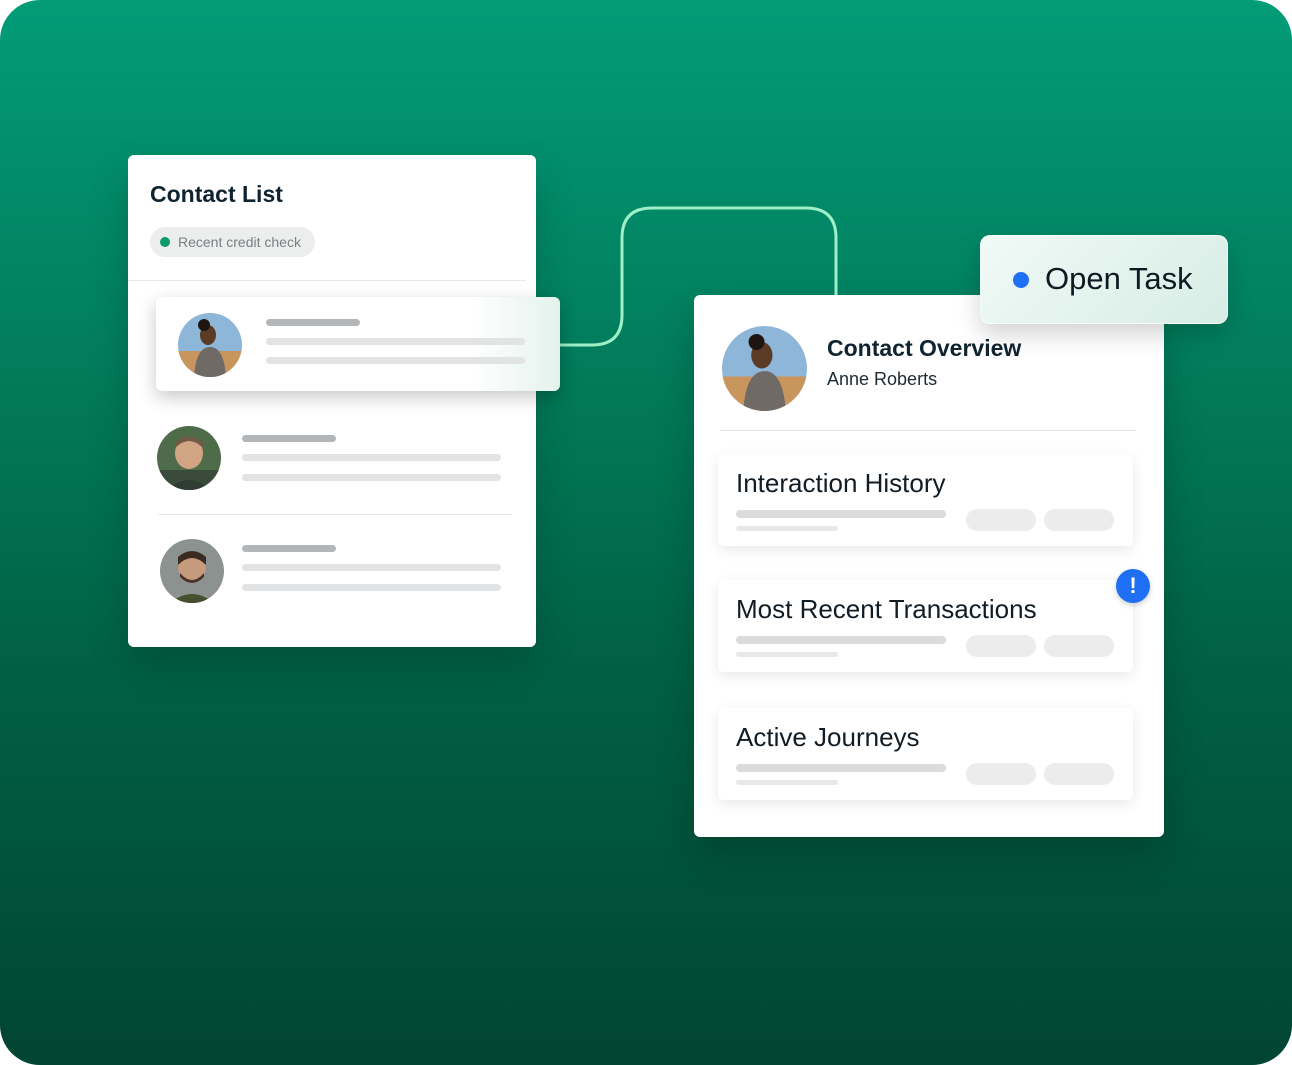  What do you see at coordinates (1133, 586) in the screenshot?
I see `alert-icon: !` at bounding box center [1133, 586].